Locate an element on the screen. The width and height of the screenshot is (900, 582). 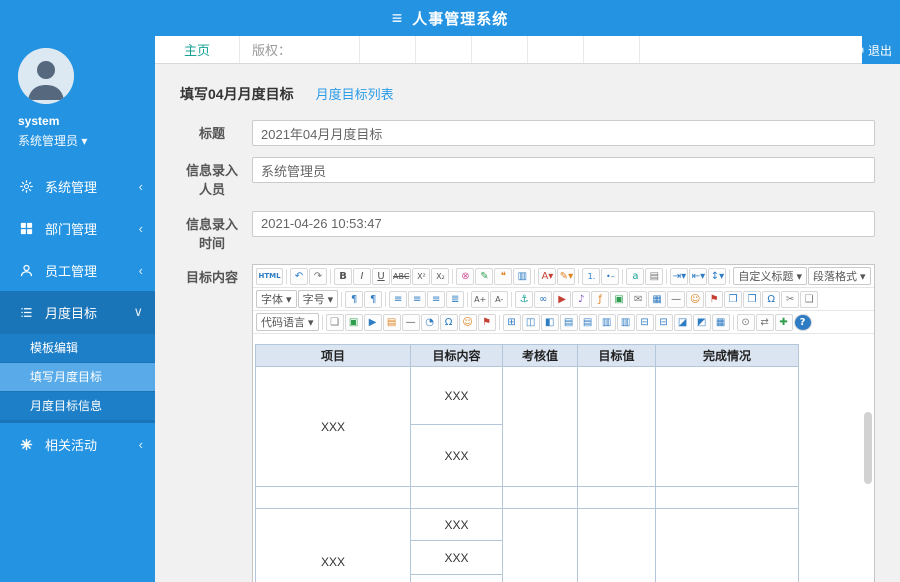
emoticon-icon: ☺ is located at coordinates (695, 299).